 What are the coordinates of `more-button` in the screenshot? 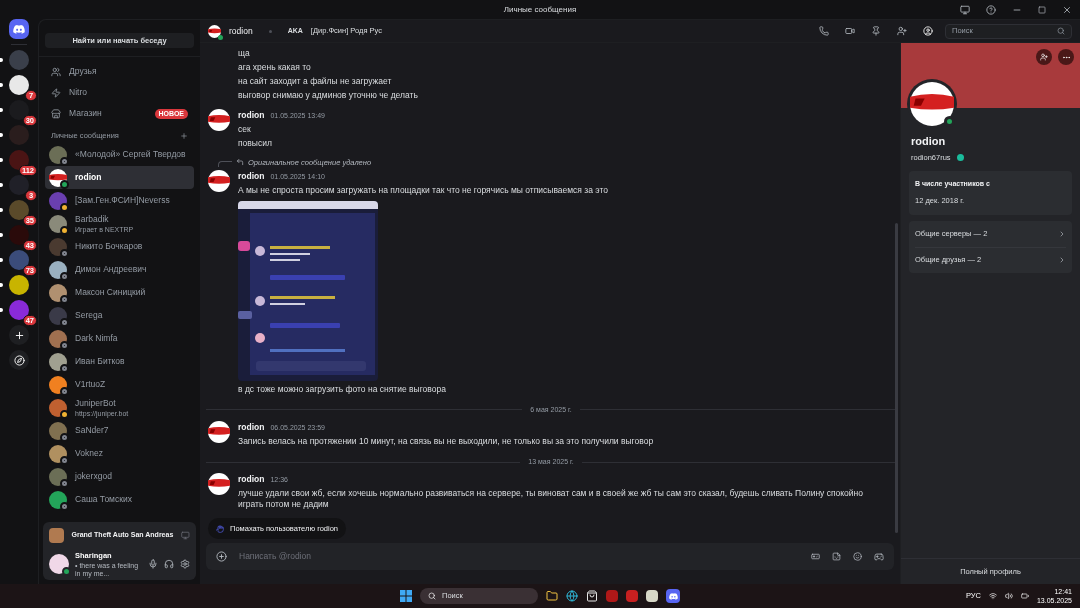 It's located at (1066, 57).